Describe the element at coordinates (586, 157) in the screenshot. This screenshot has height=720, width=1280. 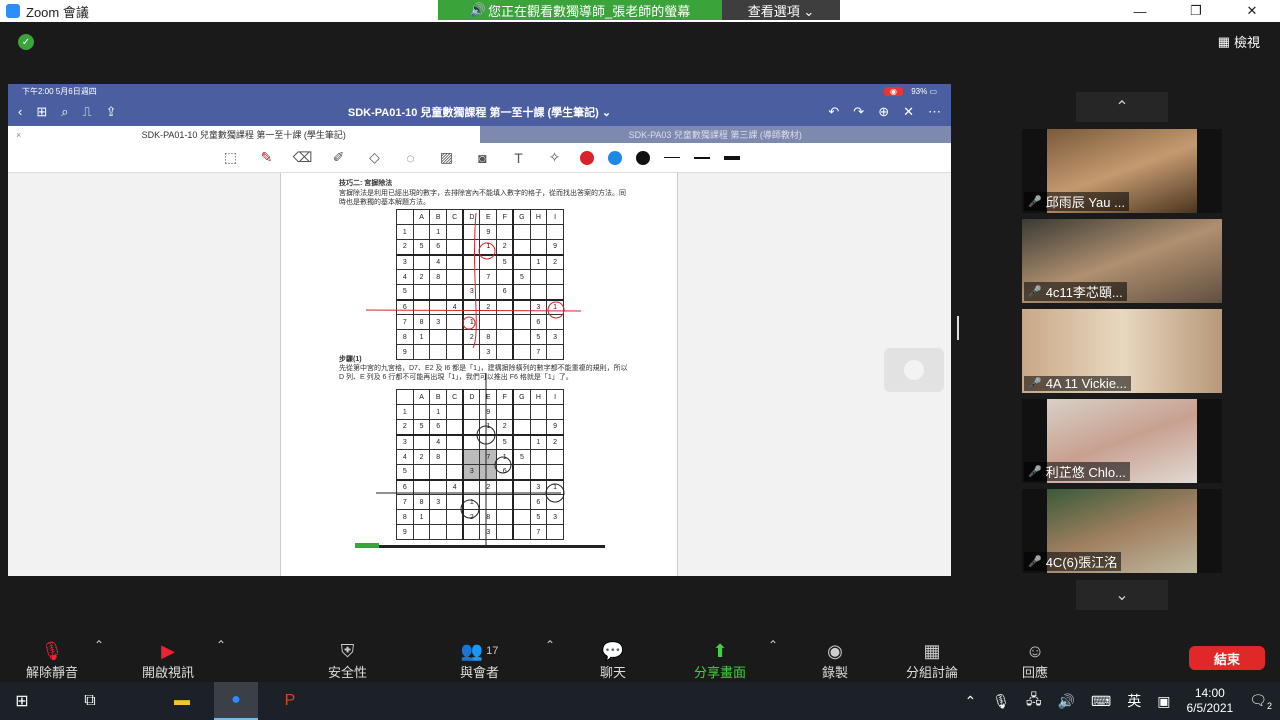
I see `color-red-swatch` at that location.